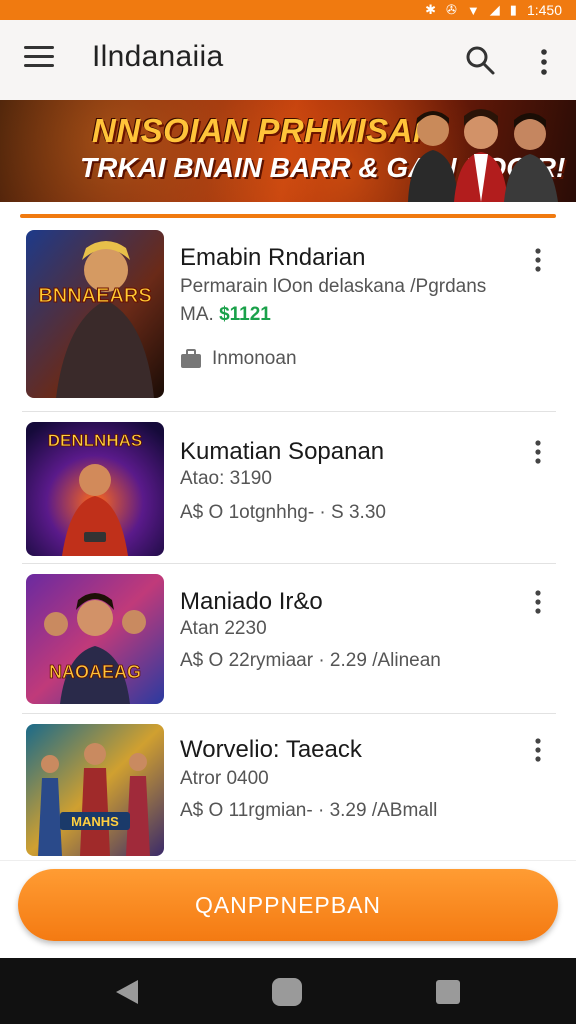 This screenshot has width=576, height=1024. I want to click on svg-text: MANHS, so click(95, 821).